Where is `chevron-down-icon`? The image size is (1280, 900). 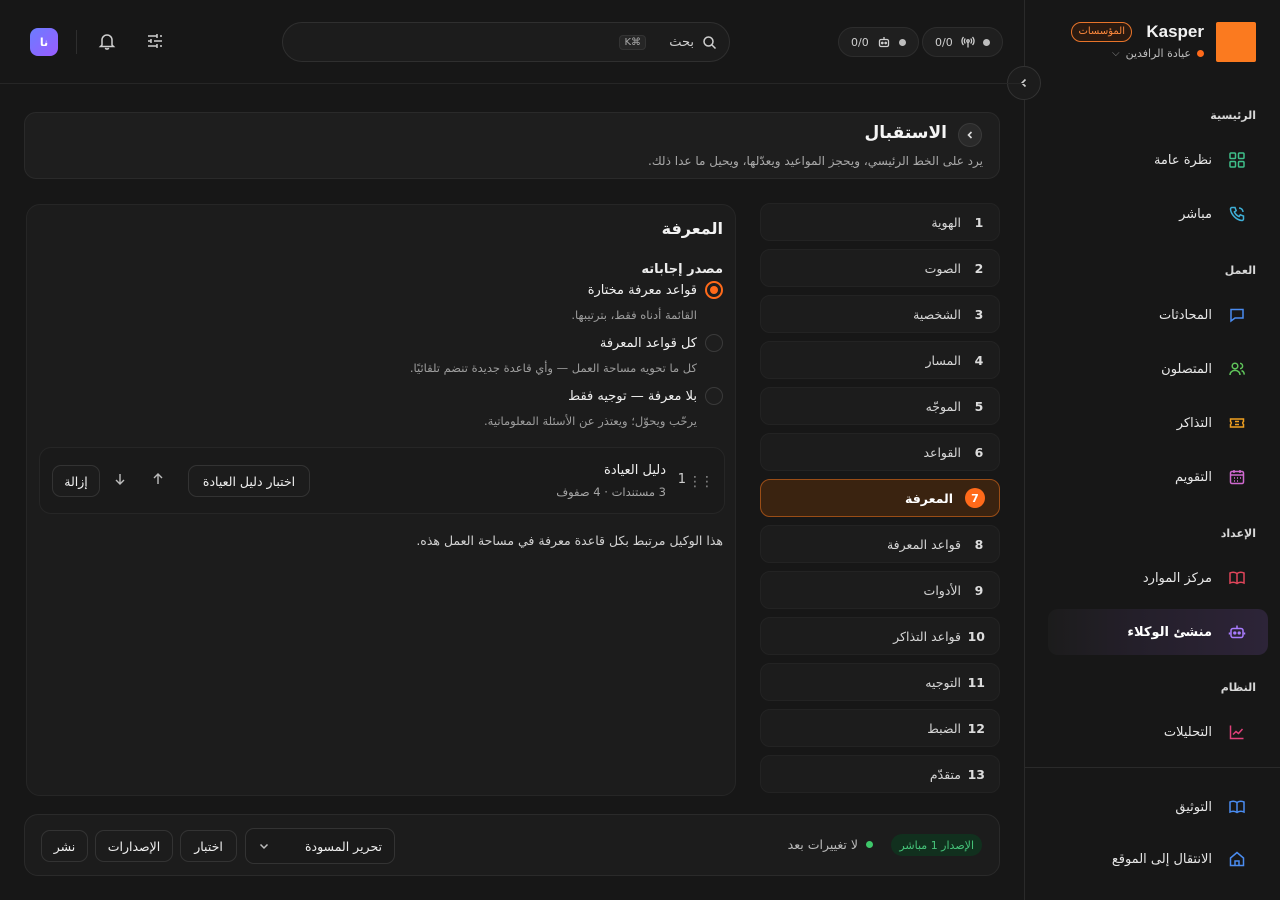 chevron-down-icon is located at coordinates (264, 846).